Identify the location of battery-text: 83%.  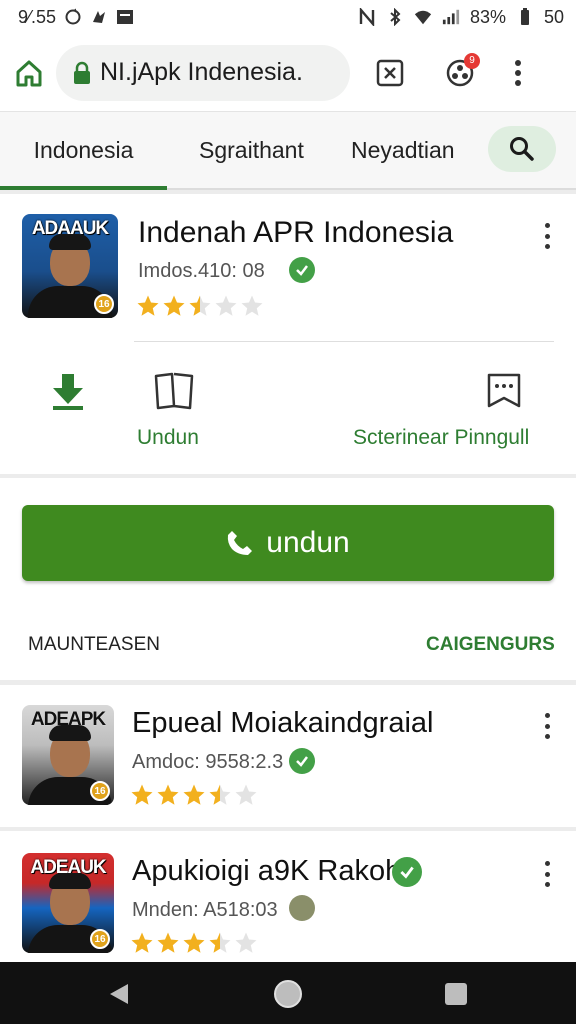
(487, 16).